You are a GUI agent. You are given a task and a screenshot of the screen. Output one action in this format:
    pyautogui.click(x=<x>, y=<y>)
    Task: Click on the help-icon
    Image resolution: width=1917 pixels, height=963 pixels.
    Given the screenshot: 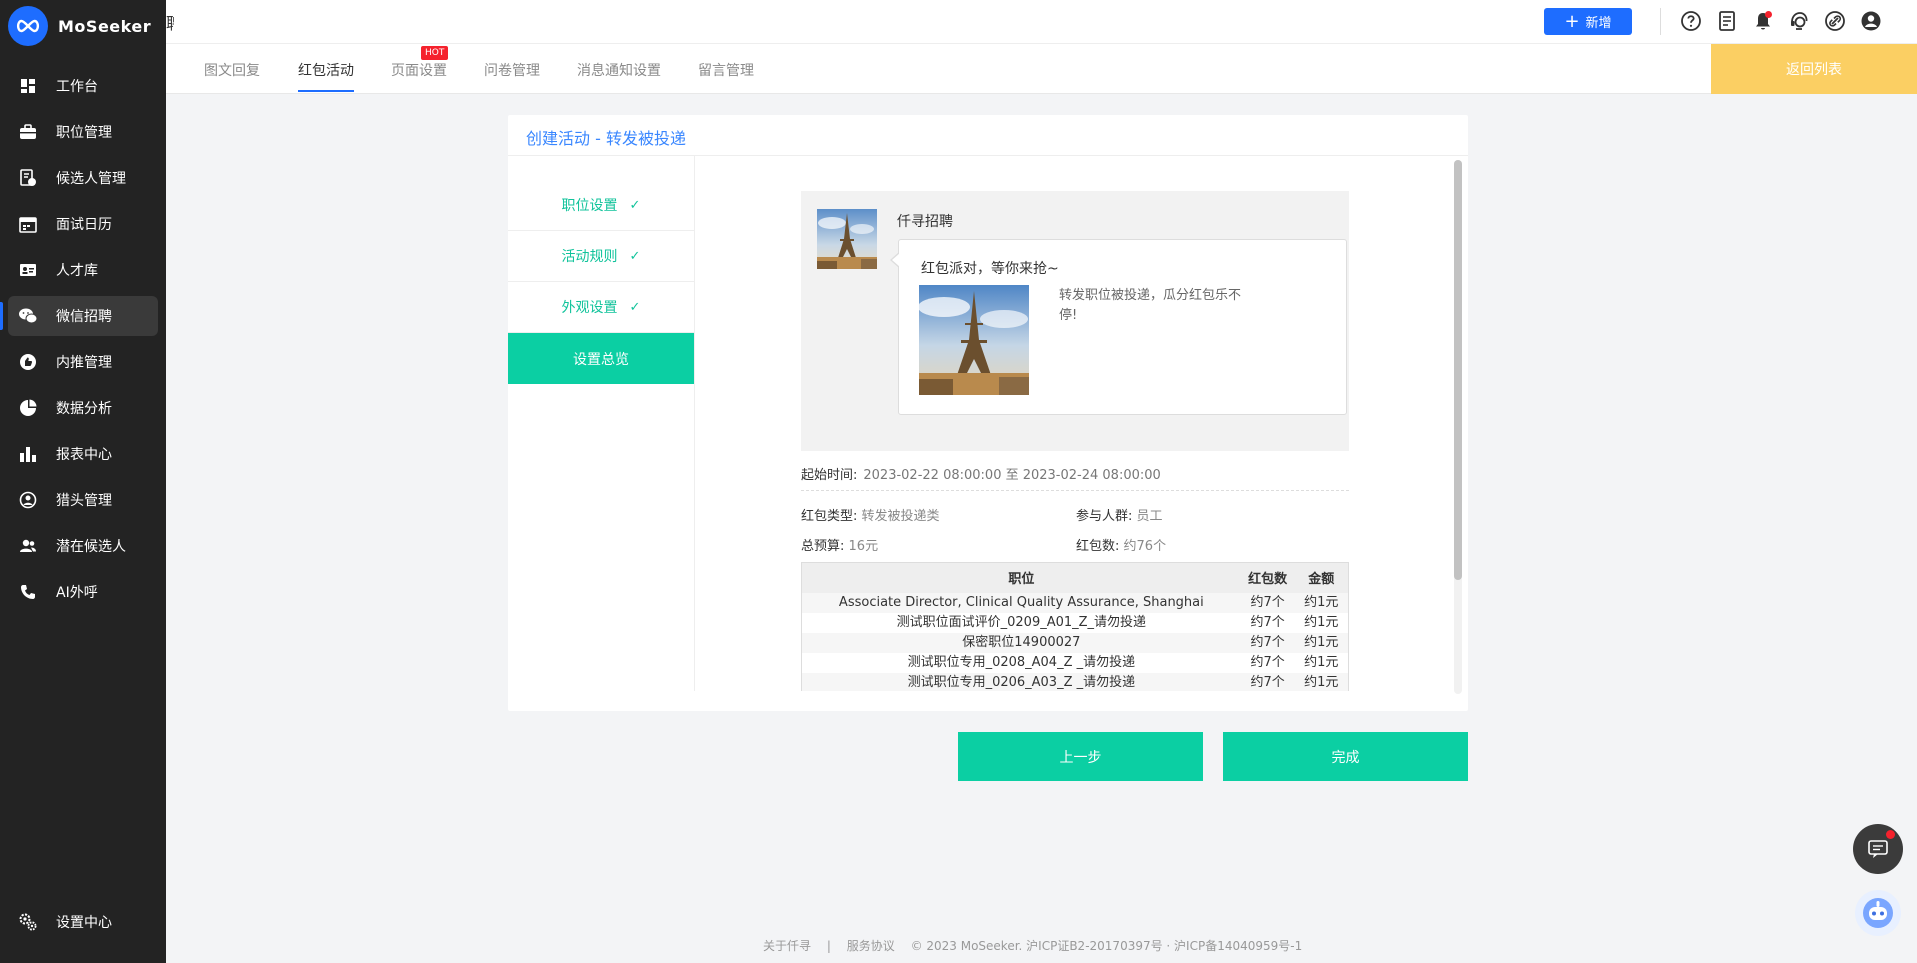 What is the action you would take?
    pyautogui.click(x=1691, y=21)
    